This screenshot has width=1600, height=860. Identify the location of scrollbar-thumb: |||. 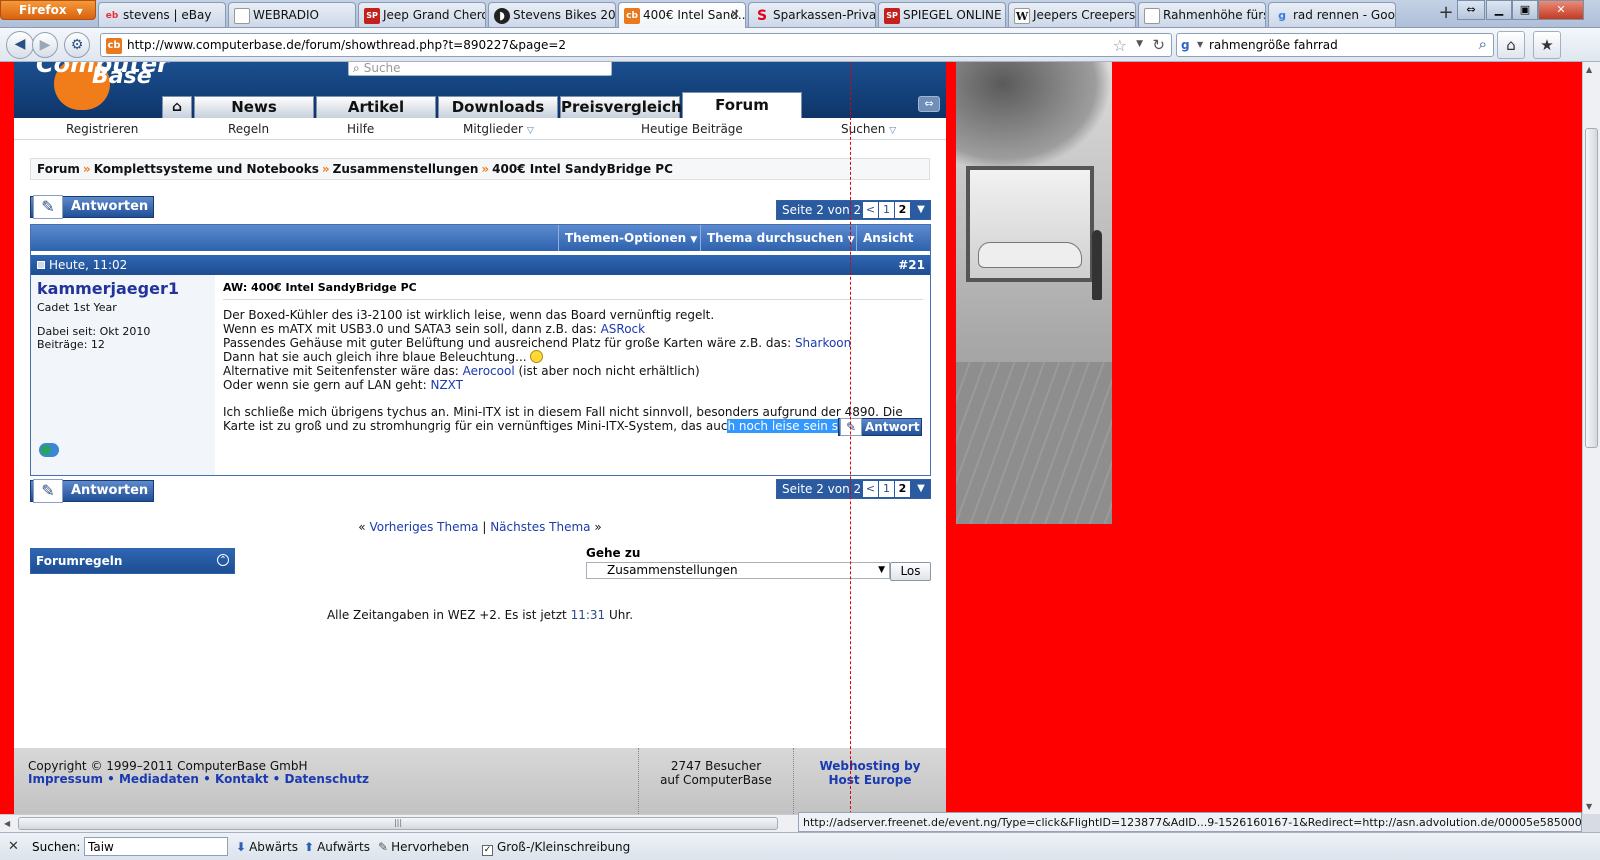
(398, 823).